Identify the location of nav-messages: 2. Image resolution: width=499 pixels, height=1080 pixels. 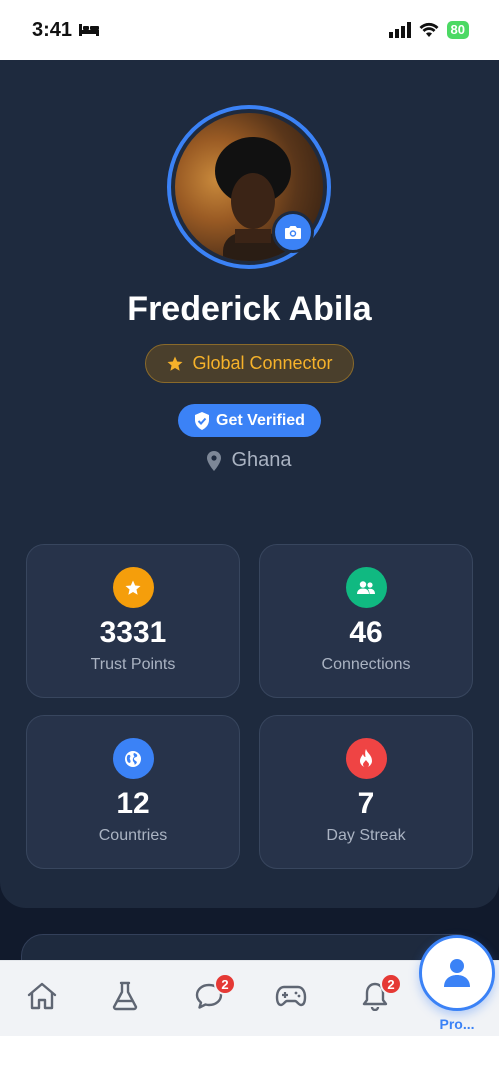
(214, 993).